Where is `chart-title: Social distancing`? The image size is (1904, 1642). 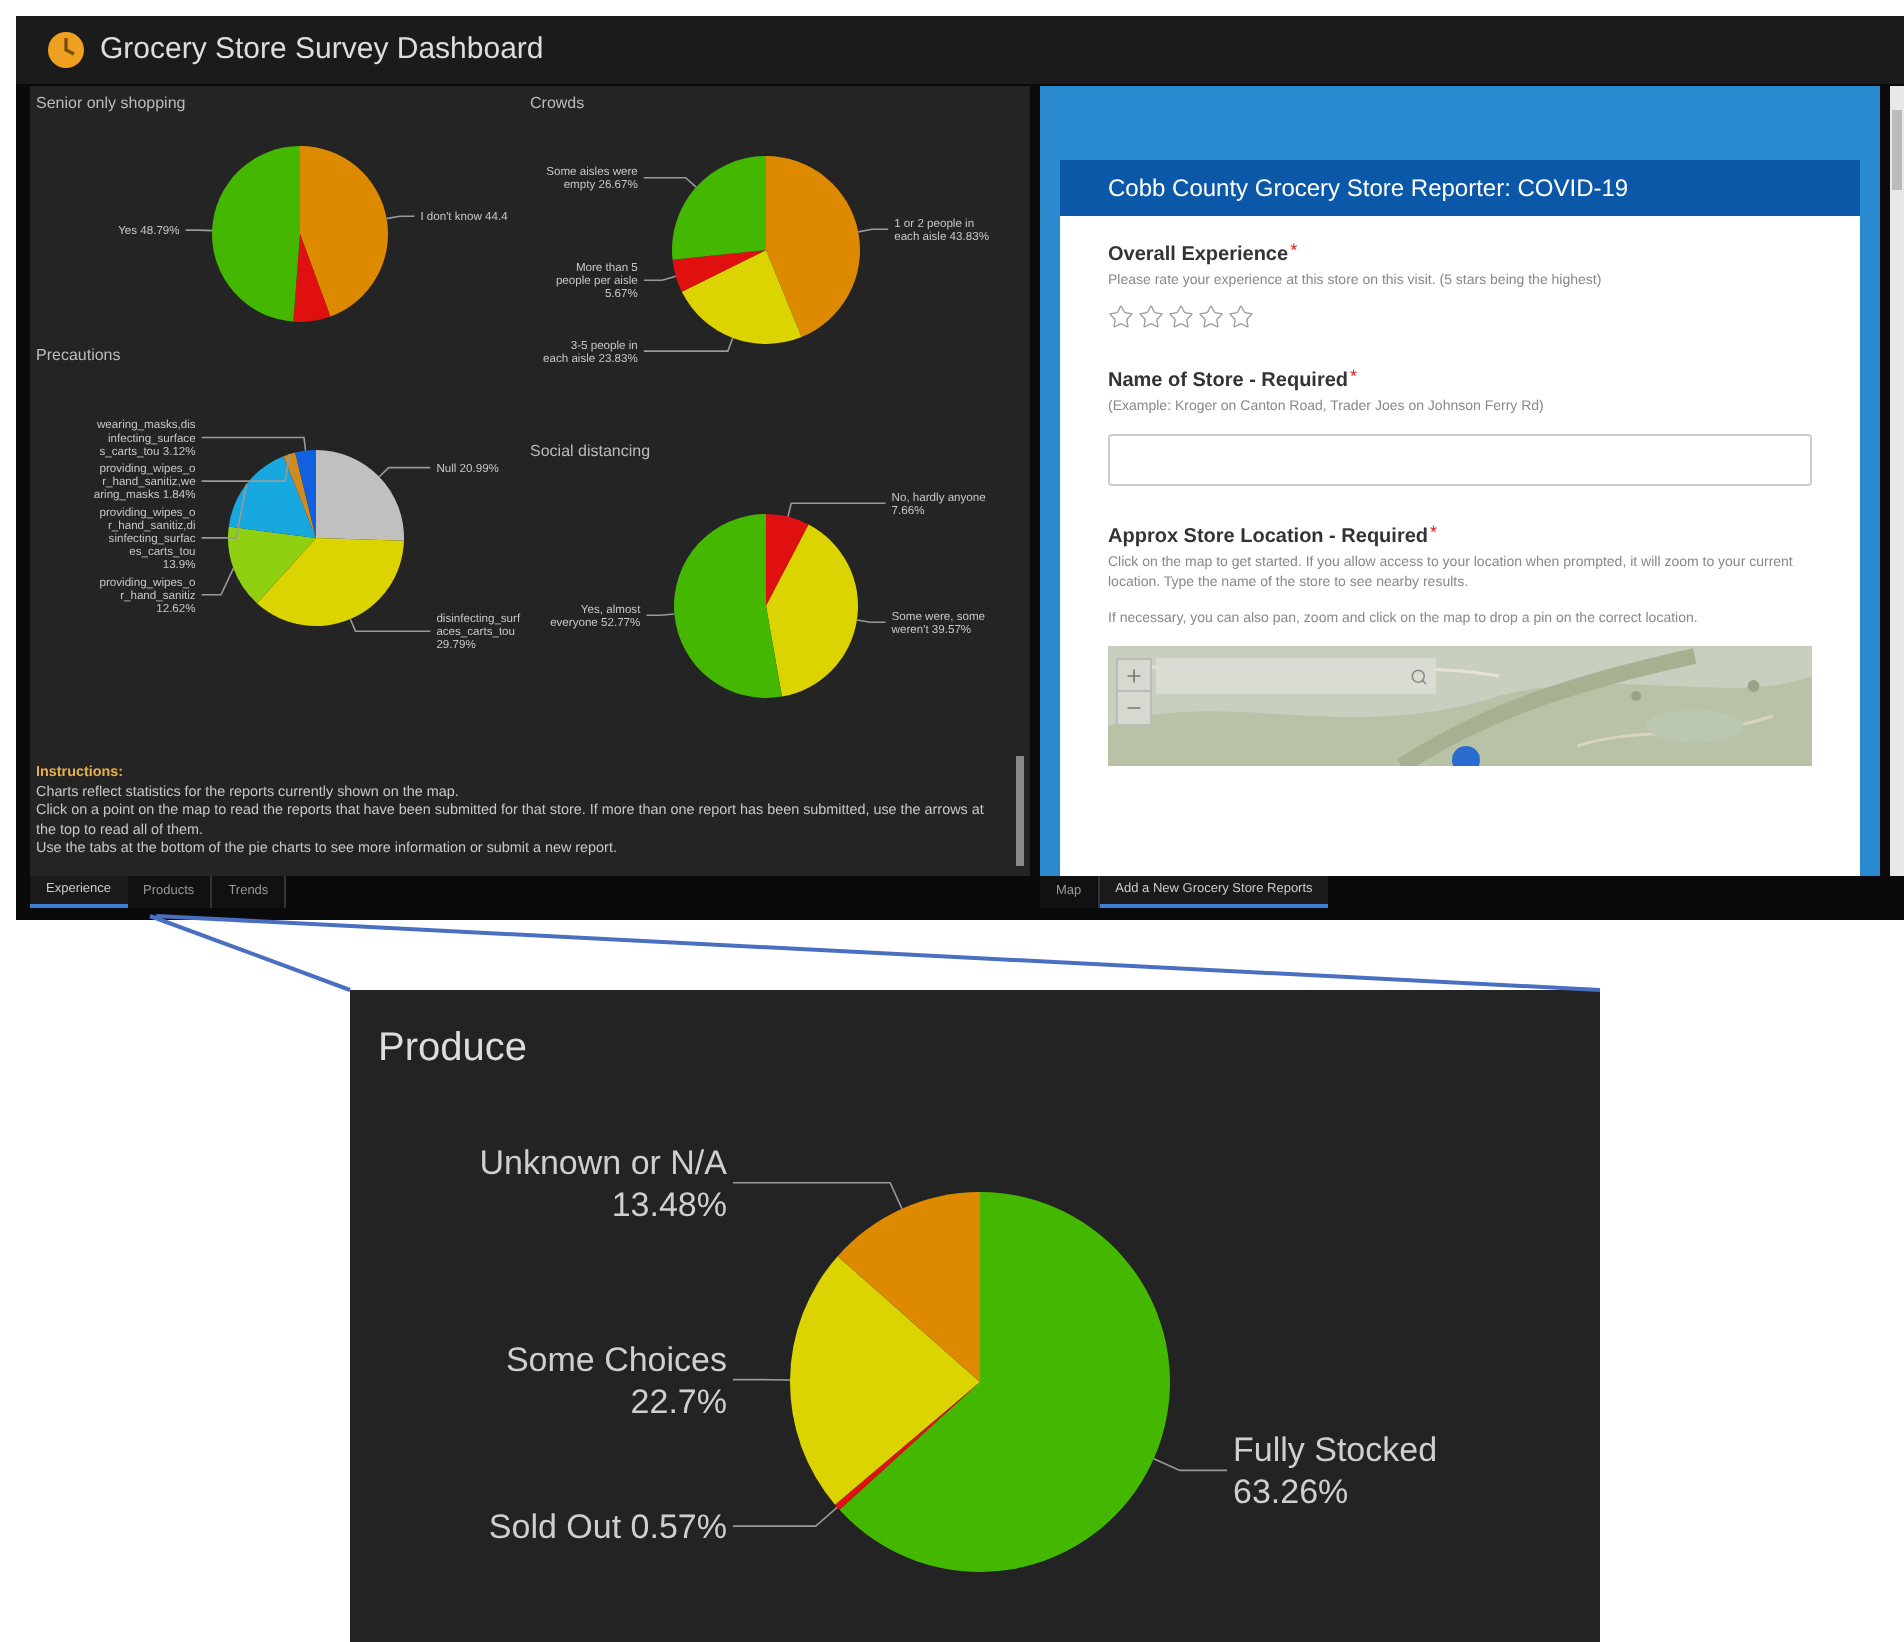
chart-title: Social distancing is located at coordinates (591, 452).